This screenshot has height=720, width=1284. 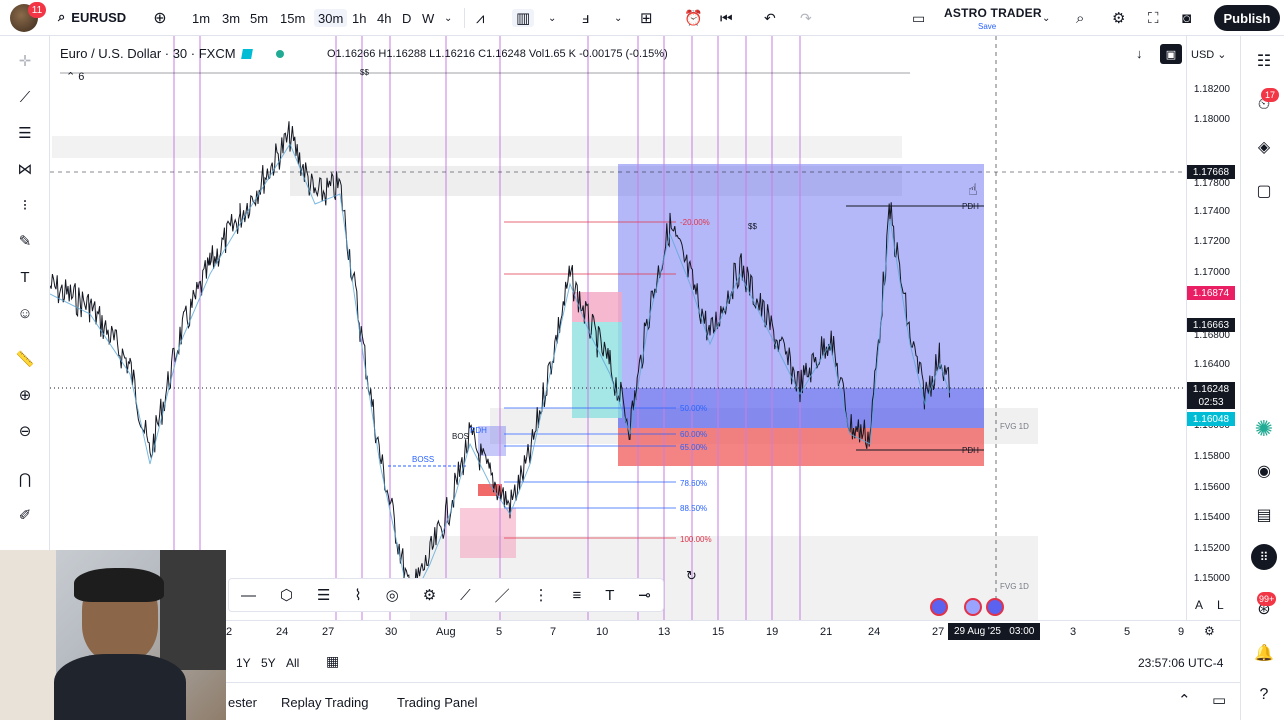 I want to click on reset-icon: ↻, so click(x=691, y=576).